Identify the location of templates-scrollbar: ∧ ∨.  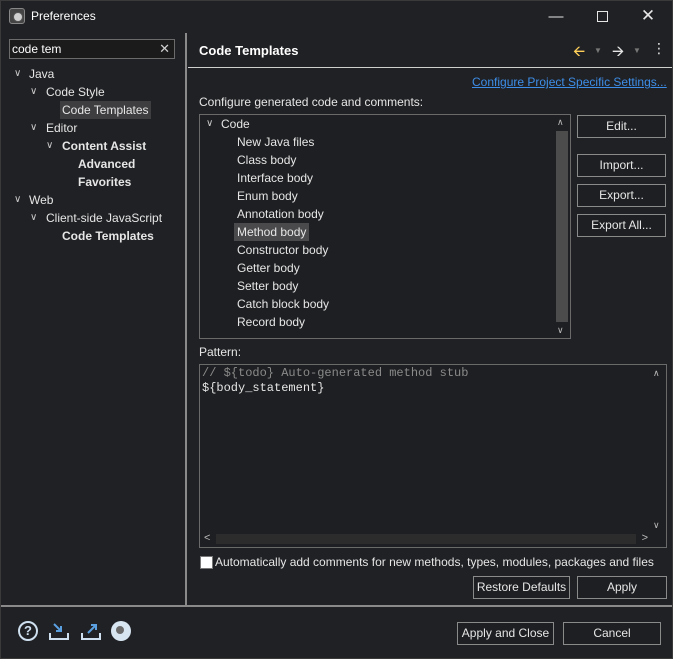
(562, 226).